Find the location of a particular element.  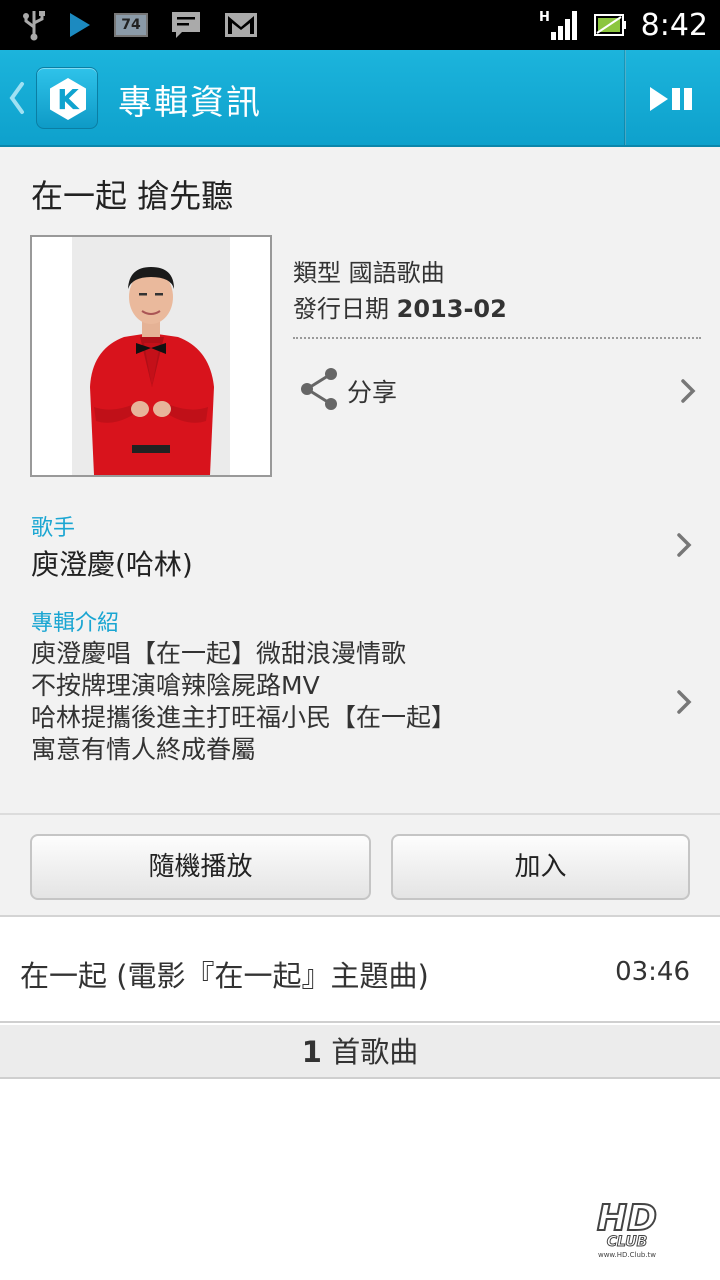

release-label: 發行日期 is located at coordinates (341, 309).